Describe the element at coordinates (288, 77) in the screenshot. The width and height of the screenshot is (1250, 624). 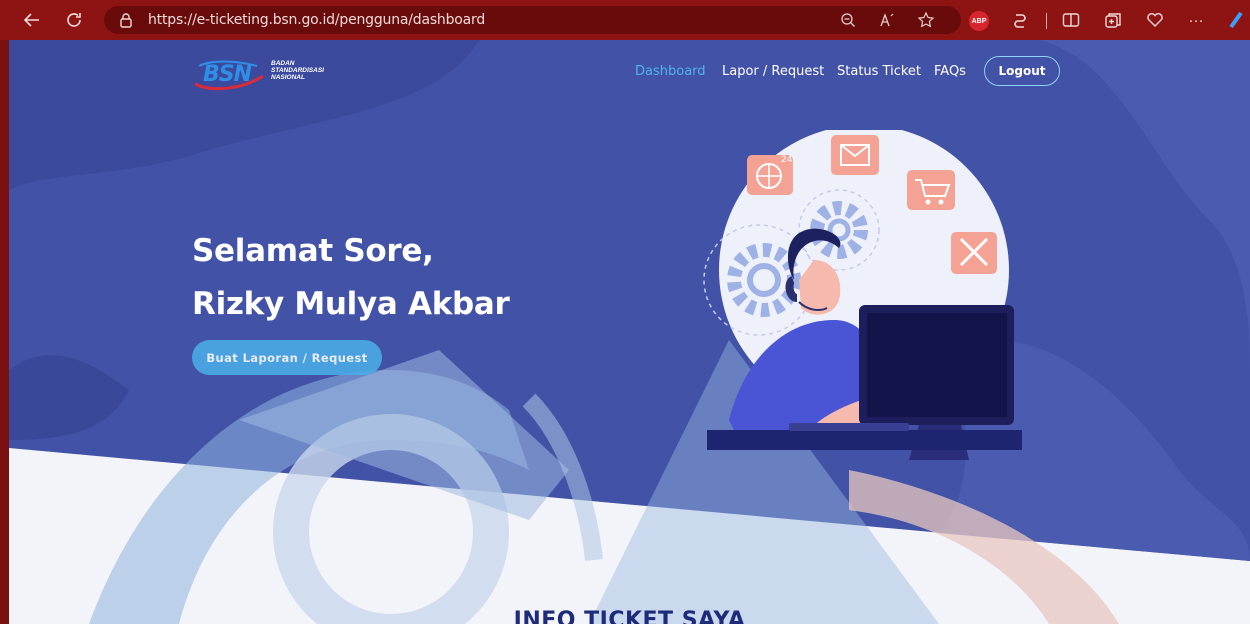
I see `logo-line-3: NASIONAL` at that location.